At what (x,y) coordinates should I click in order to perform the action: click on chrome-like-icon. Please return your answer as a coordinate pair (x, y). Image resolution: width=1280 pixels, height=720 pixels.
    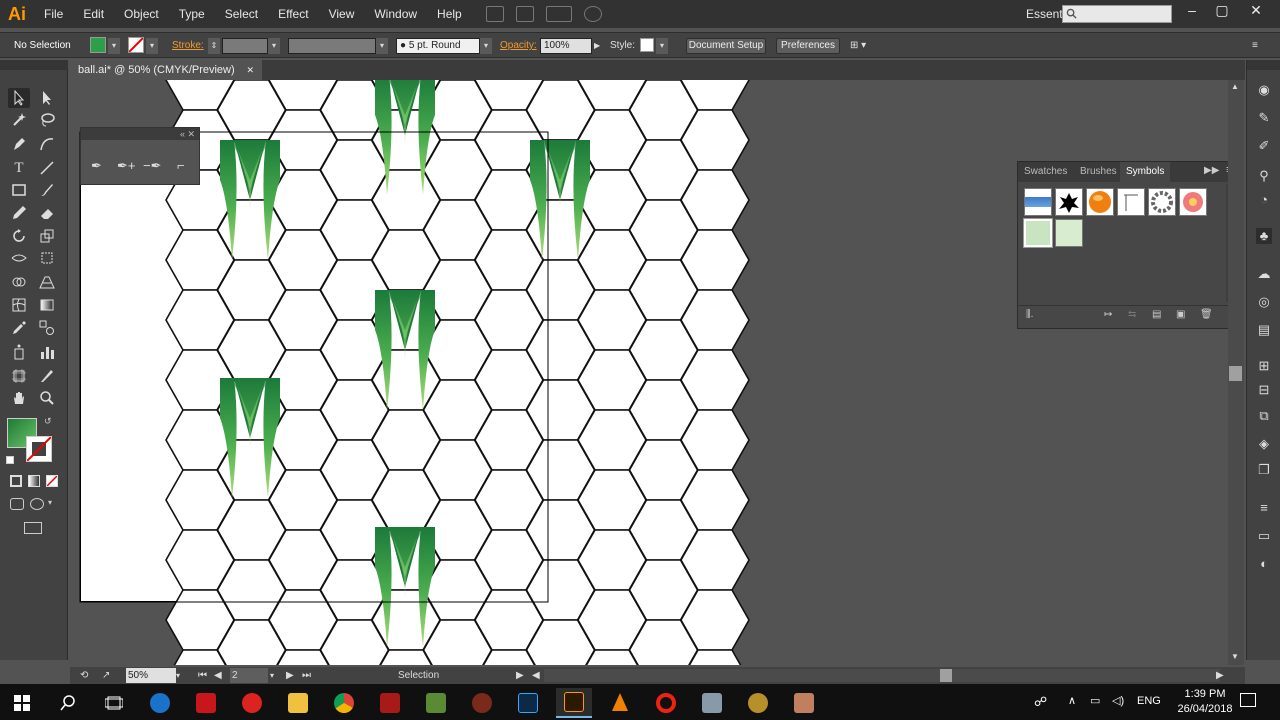
    Looking at the image, I should click on (252, 703).